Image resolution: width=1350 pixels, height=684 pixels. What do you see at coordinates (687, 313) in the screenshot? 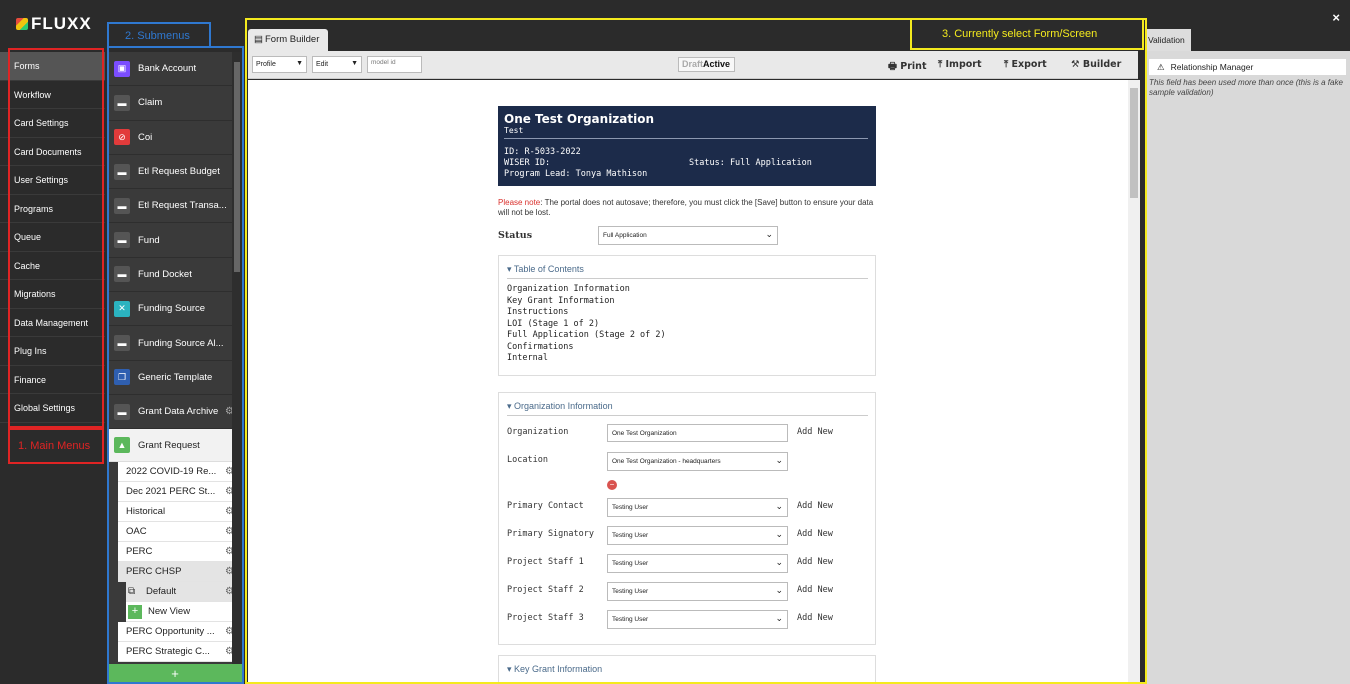
I see `toc-item: Instructions` at bounding box center [687, 313].